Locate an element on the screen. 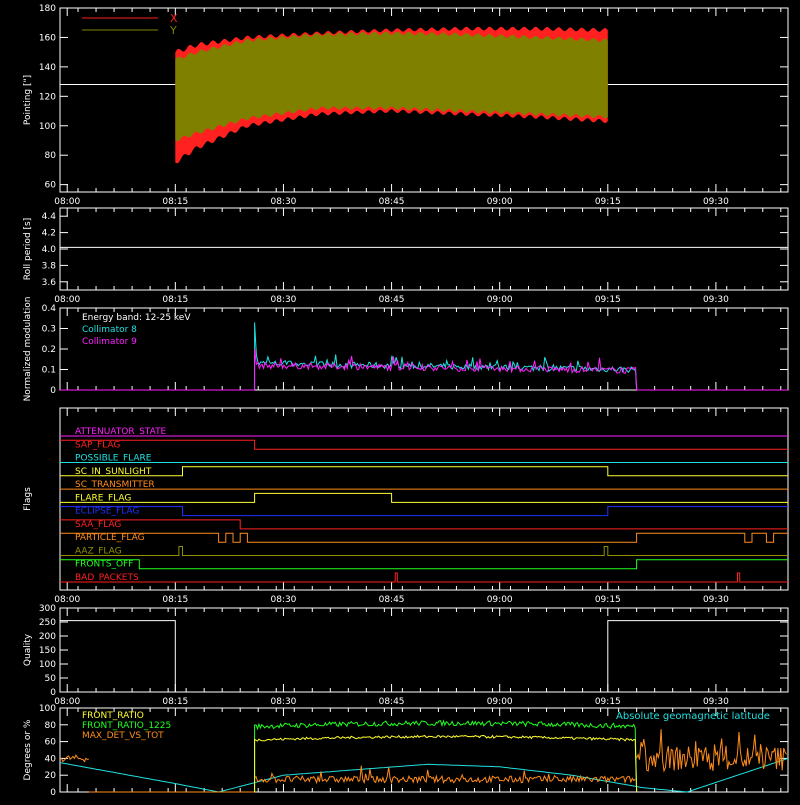 Image resolution: width=800 pixels, height=805 pixels. y-tick-label: 0.1 is located at coordinates (49, 371).